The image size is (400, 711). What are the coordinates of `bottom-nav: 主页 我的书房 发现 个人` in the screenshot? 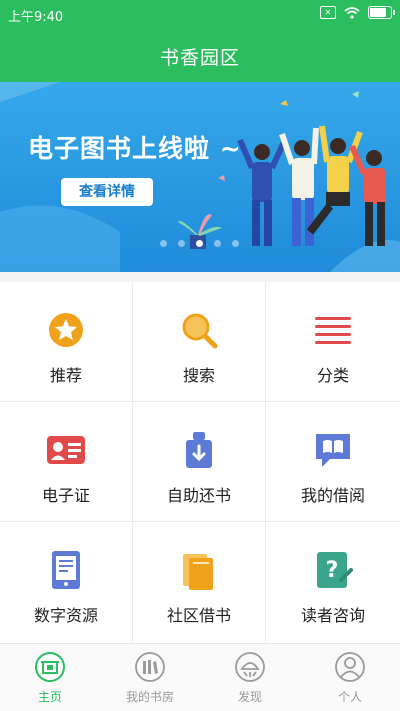 It's located at (200, 677).